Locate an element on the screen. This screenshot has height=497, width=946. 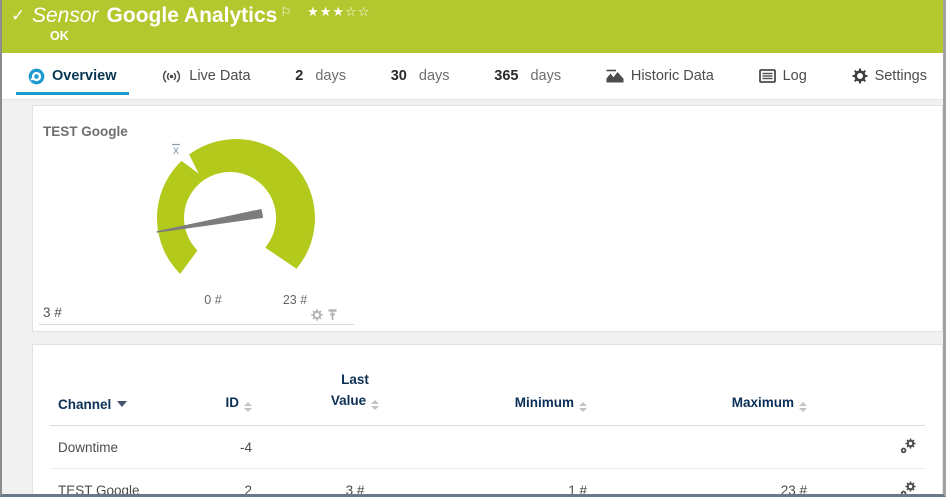
gauge-tile-toolbar is located at coordinates (324, 315).